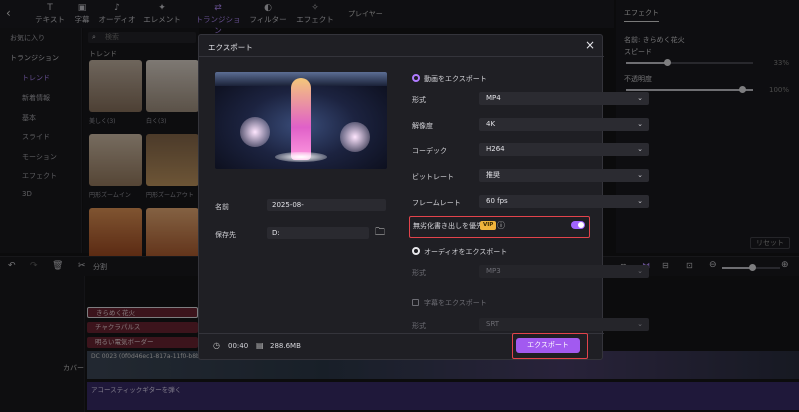 Image resolution: width=799 pixels, height=412 pixels. I want to click on clock-icon: ◷, so click(216, 345).